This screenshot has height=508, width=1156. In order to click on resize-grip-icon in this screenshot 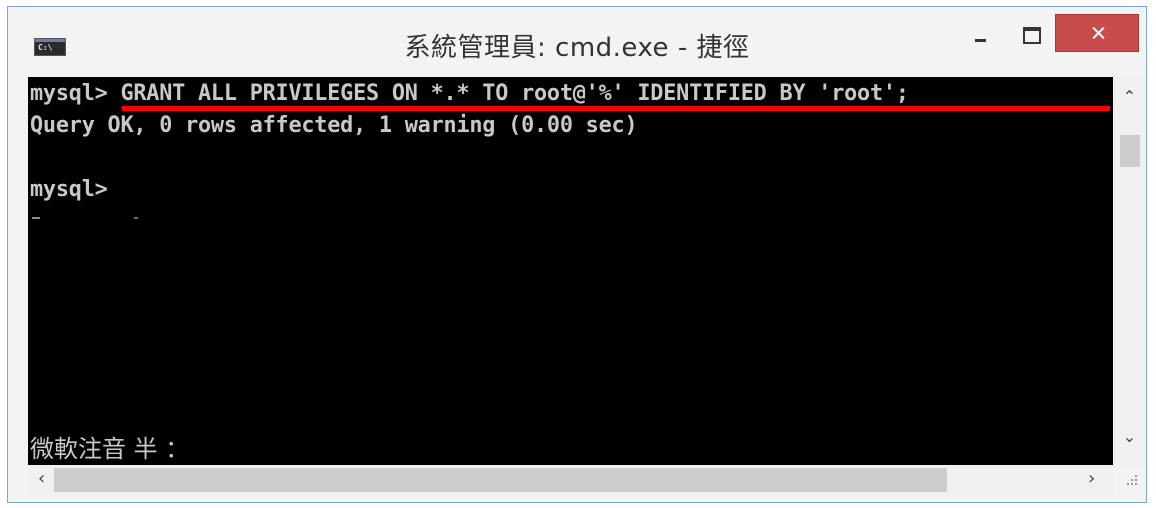, I will do `click(1130, 482)`.